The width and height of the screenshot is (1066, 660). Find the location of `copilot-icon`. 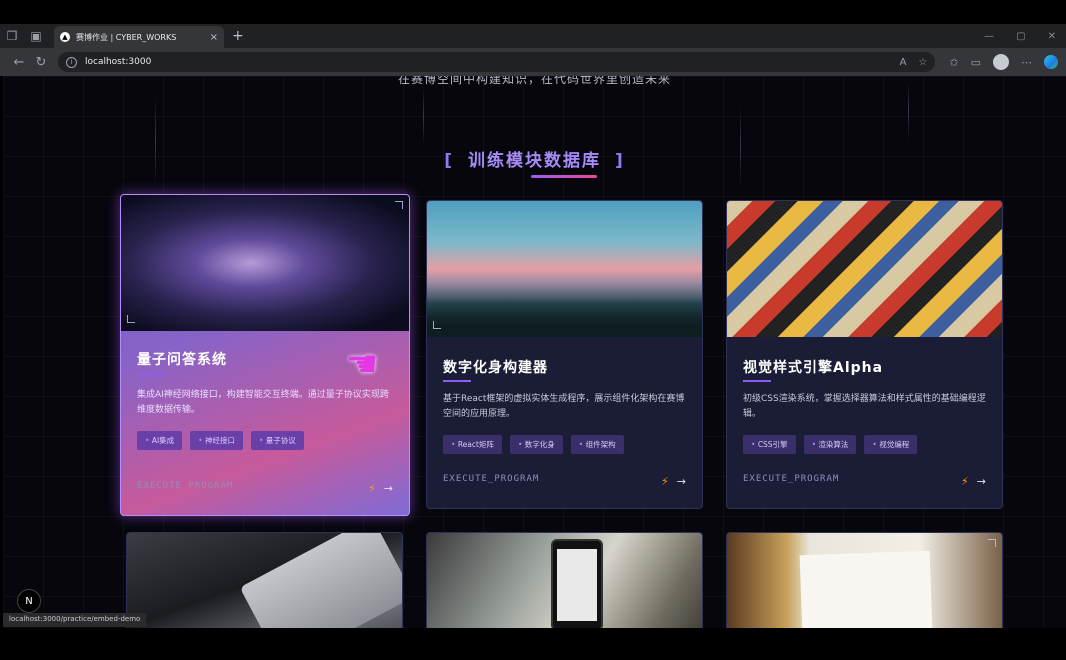

copilot-icon is located at coordinates (1051, 62).